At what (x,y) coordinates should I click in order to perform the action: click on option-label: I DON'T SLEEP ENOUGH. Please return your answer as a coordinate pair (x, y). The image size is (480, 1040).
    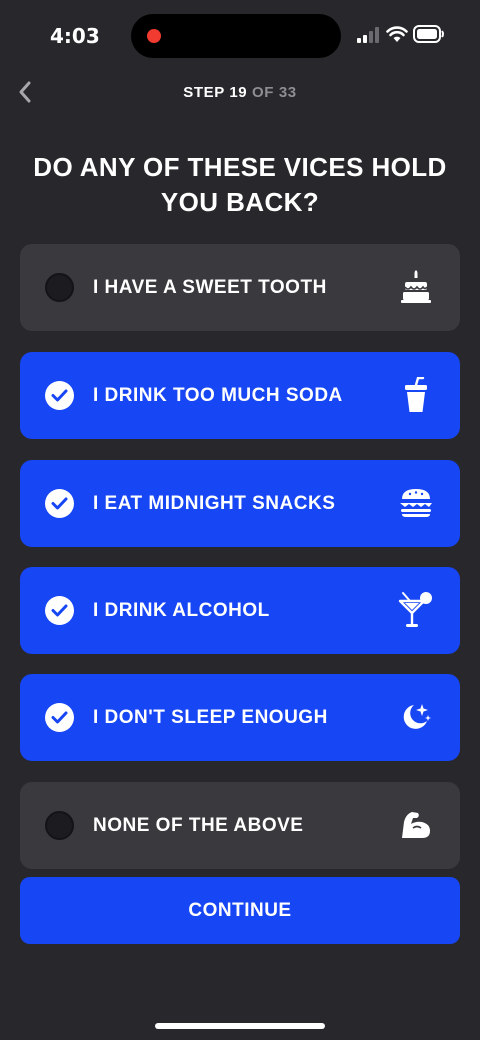
    Looking at the image, I should click on (210, 717).